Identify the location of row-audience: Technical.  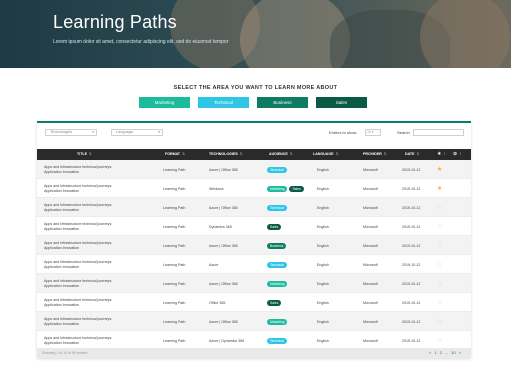
(278, 207).